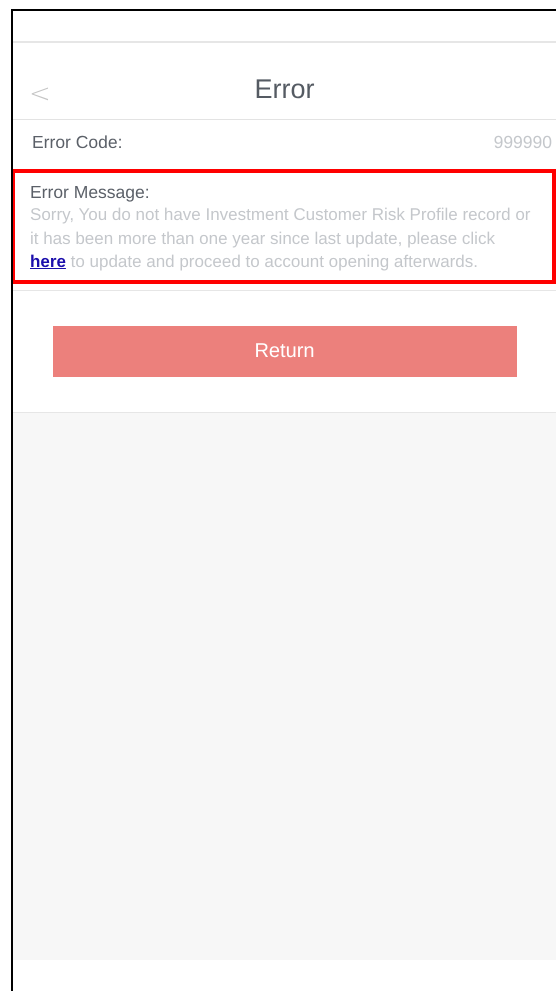 The width and height of the screenshot is (556, 991). What do you see at coordinates (523, 142) in the screenshot?
I see `error-code-value: 999990` at bounding box center [523, 142].